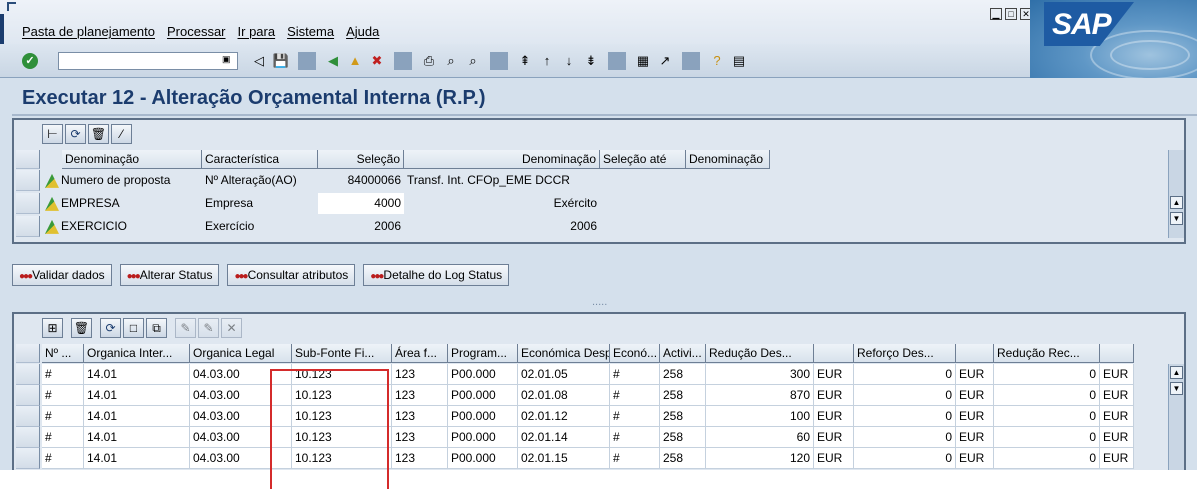 Image resolution: width=1197 pixels, height=489 pixels. I want to click on col-caracteristica: Característica, so click(260, 159).